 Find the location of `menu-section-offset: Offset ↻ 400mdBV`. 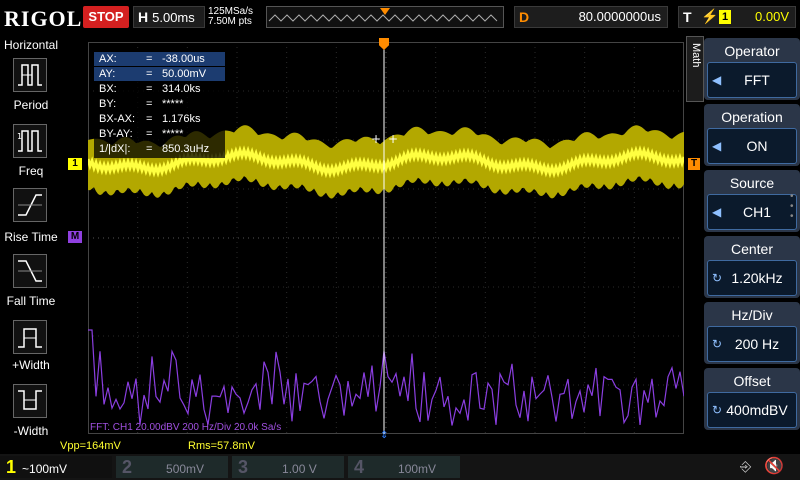

menu-section-offset: Offset ↻ 400mdBV is located at coordinates (752, 399).